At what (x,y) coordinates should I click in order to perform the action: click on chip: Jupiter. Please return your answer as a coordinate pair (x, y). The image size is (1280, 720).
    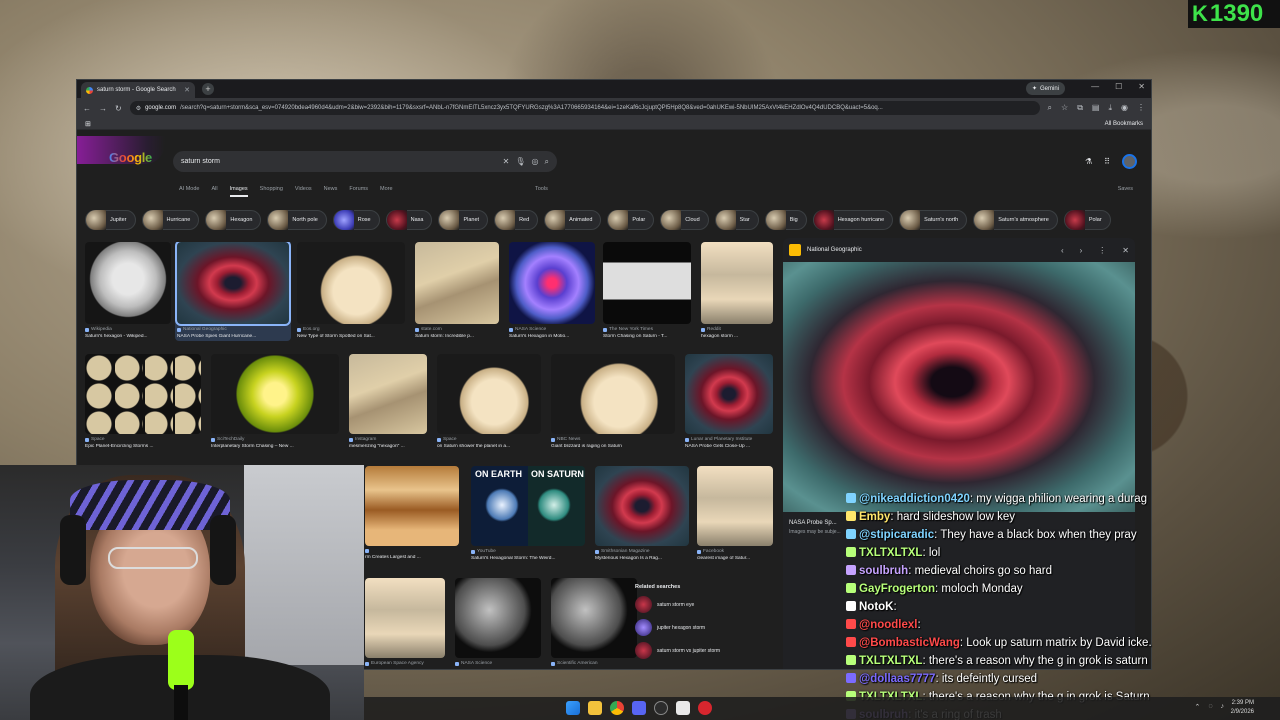
    Looking at the image, I should click on (110, 220).